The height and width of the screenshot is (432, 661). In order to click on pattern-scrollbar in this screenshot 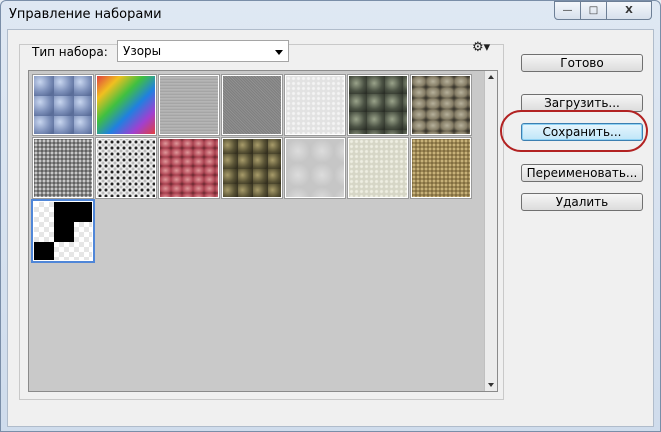, I will do `click(490, 231)`.